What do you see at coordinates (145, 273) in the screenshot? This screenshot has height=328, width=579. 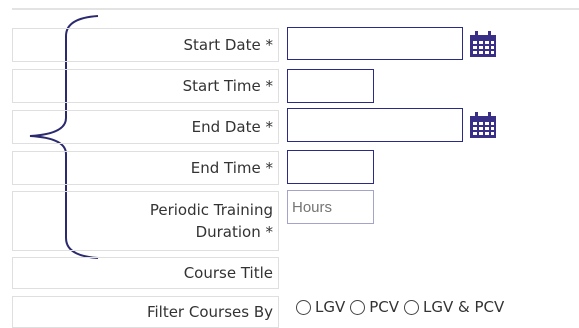 I see `course-title-label: Course Title` at bounding box center [145, 273].